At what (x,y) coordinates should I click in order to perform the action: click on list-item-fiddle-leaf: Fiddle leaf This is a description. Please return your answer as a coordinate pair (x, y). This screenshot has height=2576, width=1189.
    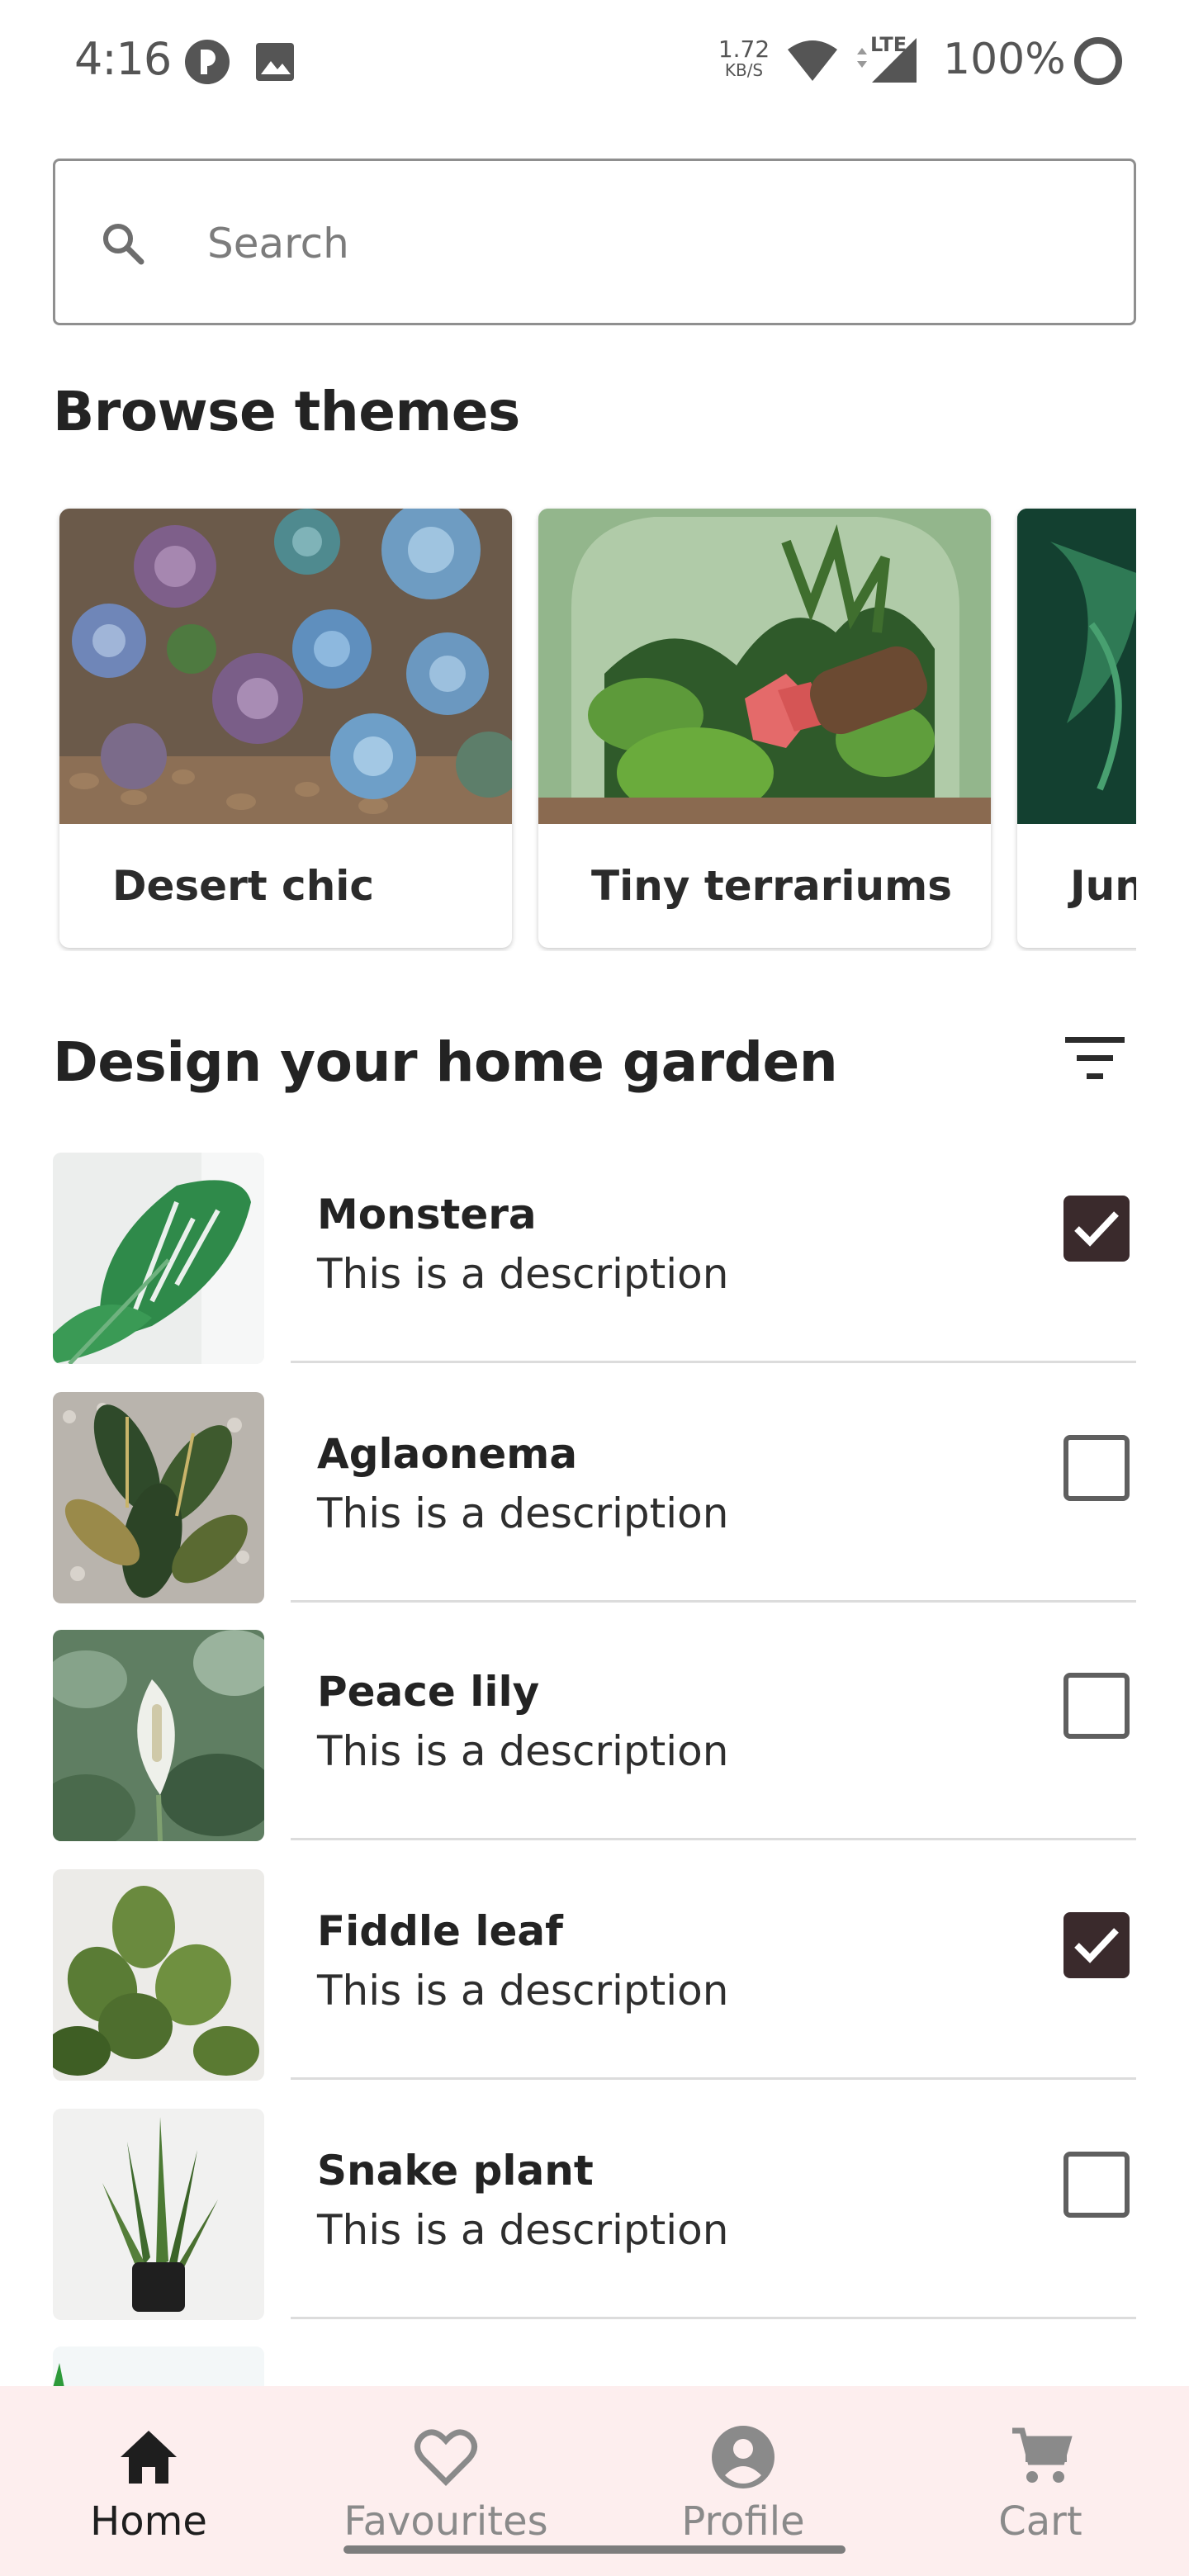
    Looking at the image, I should click on (594, 1986).